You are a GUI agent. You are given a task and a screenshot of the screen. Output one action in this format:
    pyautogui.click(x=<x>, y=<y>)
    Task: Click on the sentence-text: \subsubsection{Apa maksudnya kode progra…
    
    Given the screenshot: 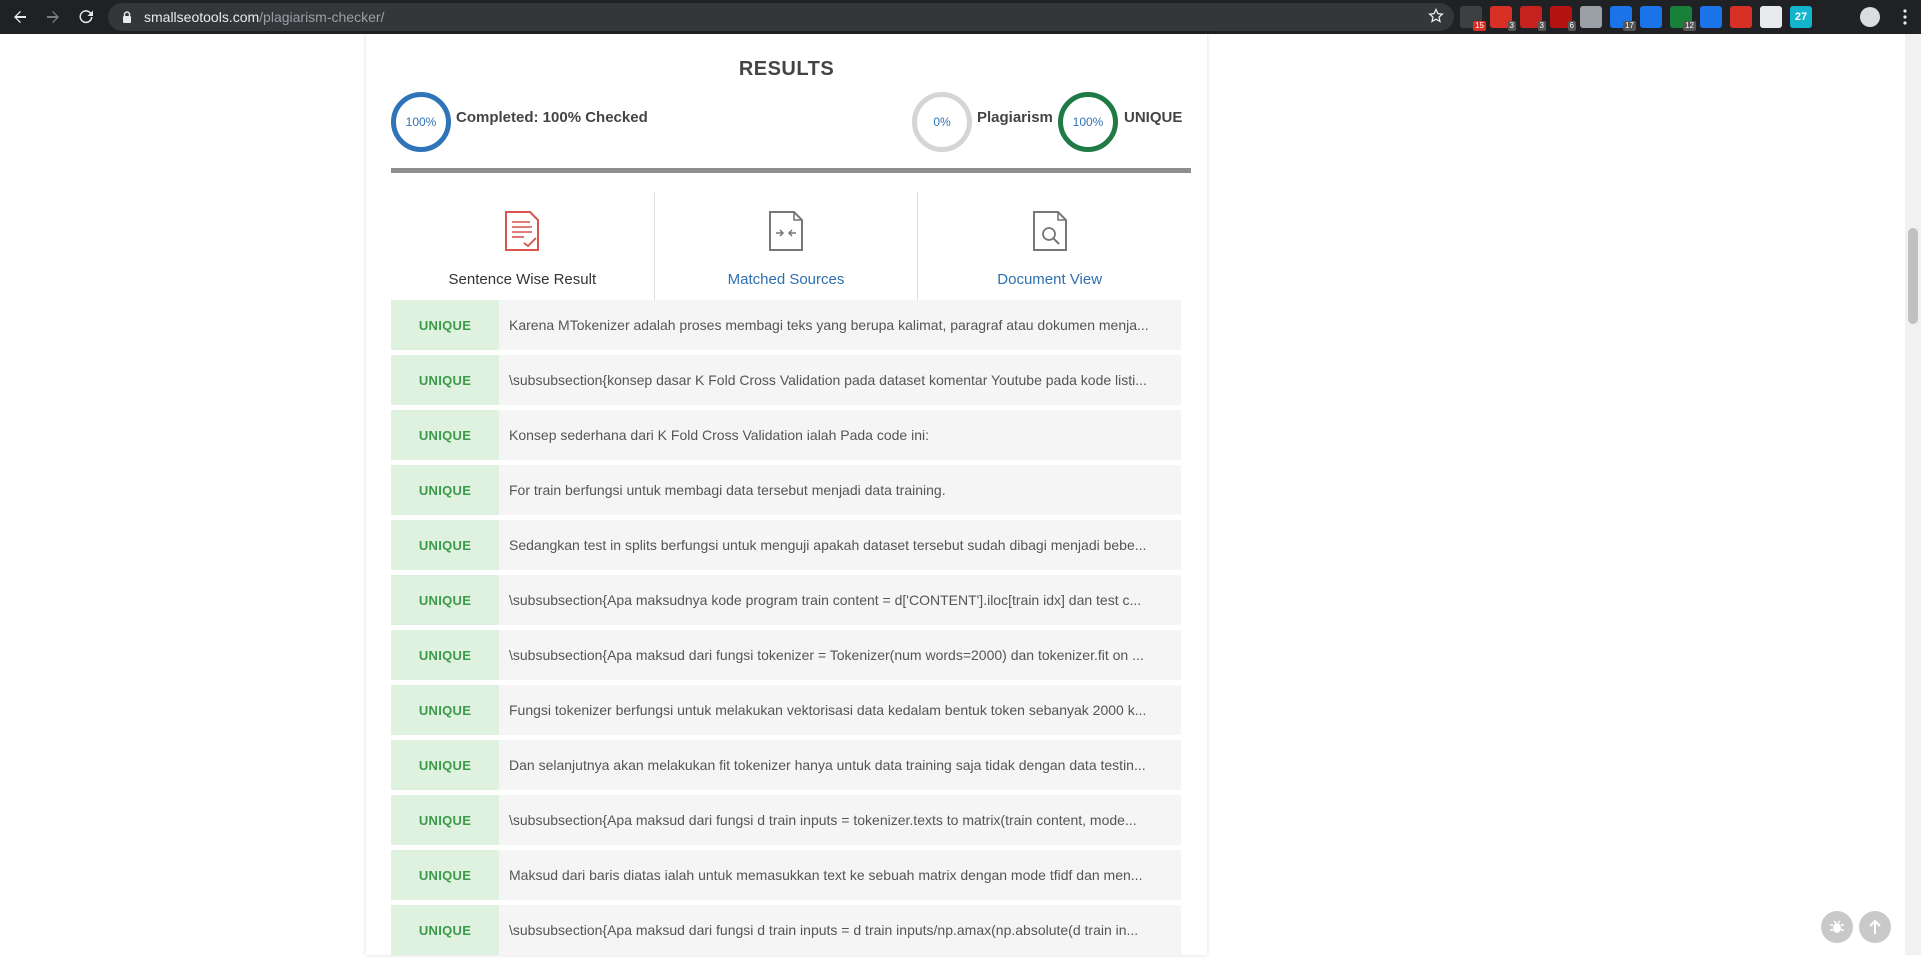 What is the action you would take?
    pyautogui.click(x=840, y=600)
    